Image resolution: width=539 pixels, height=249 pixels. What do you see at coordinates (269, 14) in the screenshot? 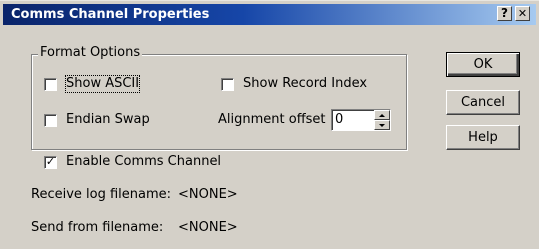
I see `title-bar: Comms Channel Properties ? ✕` at bounding box center [269, 14].